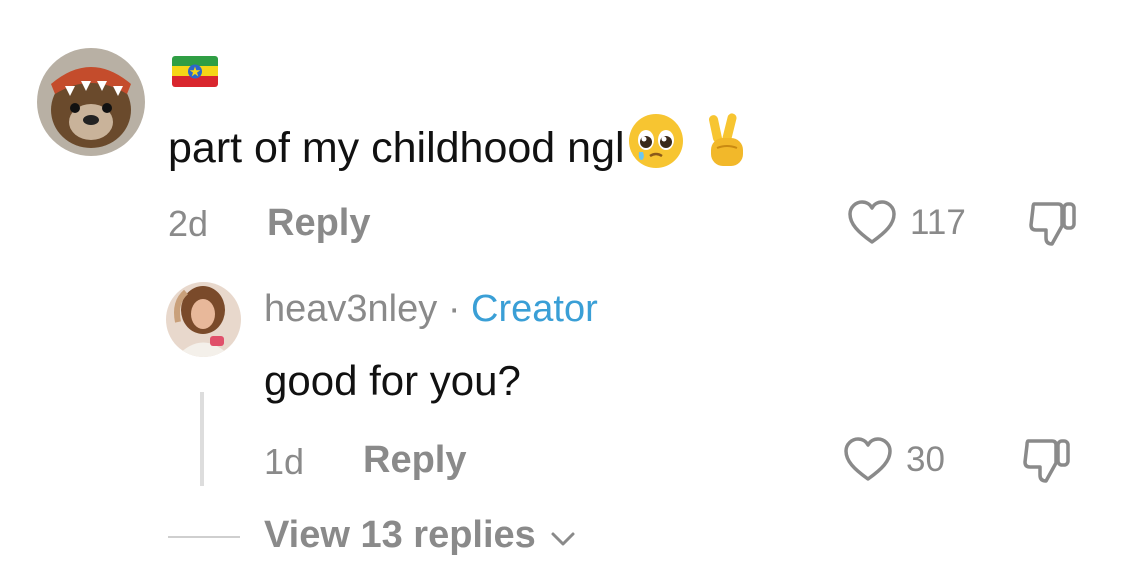  Describe the element at coordinates (938, 222) in the screenshot. I see `like-count: 117` at that location.